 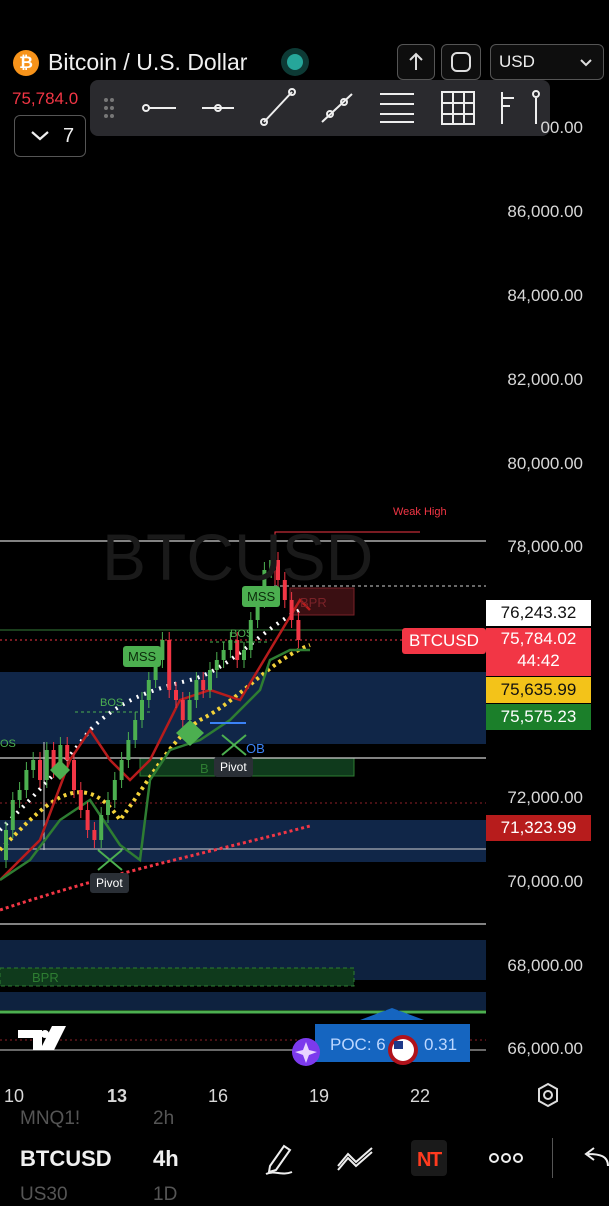 What do you see at coordinates (420, 1096) in the screenshot?
I see `time-axis-label: 22` at bounding box center [420, 1096].